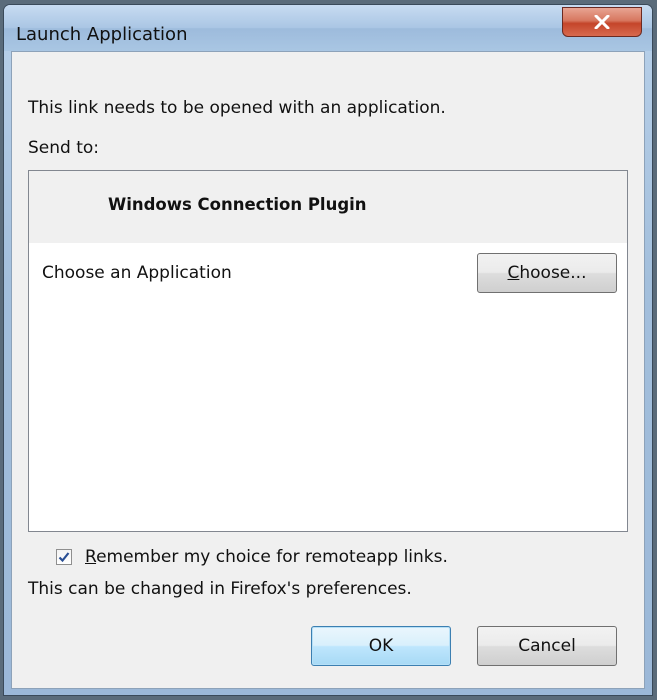 The height and width of the screenshot is (700, 657). I want to click on ok-button: OK, so click(381, 646).